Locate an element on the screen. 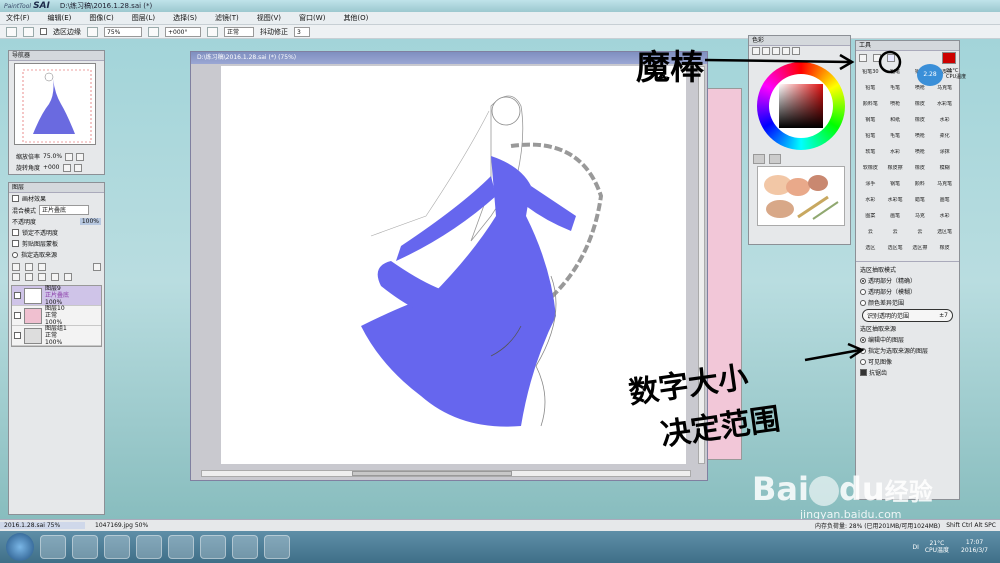 The image size is (1000, 563). menu-filter: 滤镜(T) is located at coordinates (227, 18).